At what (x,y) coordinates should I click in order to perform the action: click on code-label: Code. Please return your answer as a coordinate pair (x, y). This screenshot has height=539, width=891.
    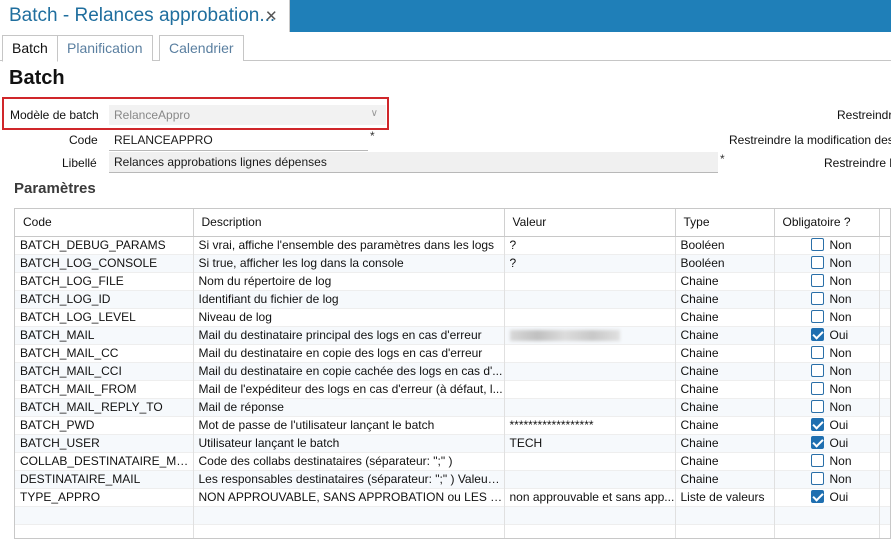
    Looking at the image, I should click on (83, 140).